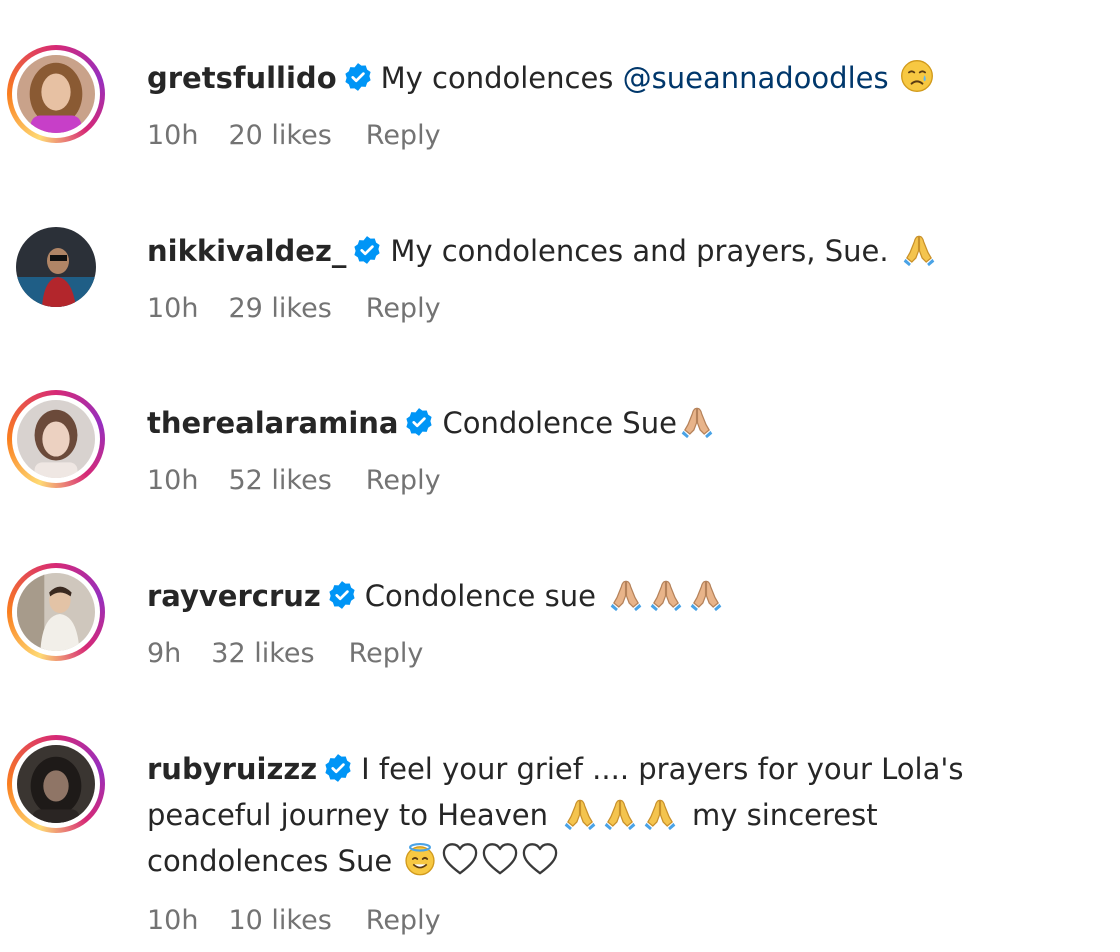 Image resolution: width=1120 pixels, height=952 pixels. What do you see at coordinates (348, 815) in the screenshot?
I see `comment-body-line2: peaceful journey to Heaven` at bounding box center [348, 815].